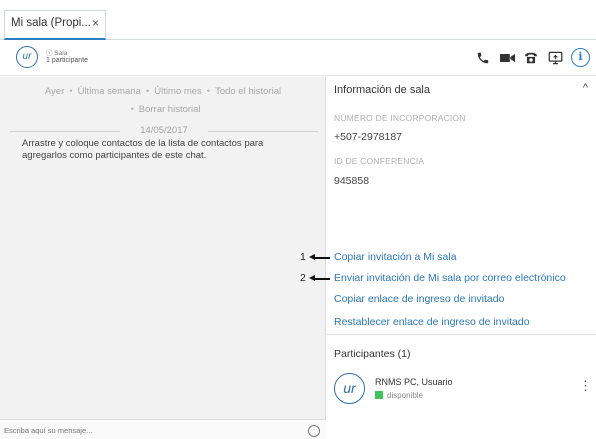 This screenshot has width=596, height=439. I want to click on participants-title: Participantes (1), so click(372, 354).